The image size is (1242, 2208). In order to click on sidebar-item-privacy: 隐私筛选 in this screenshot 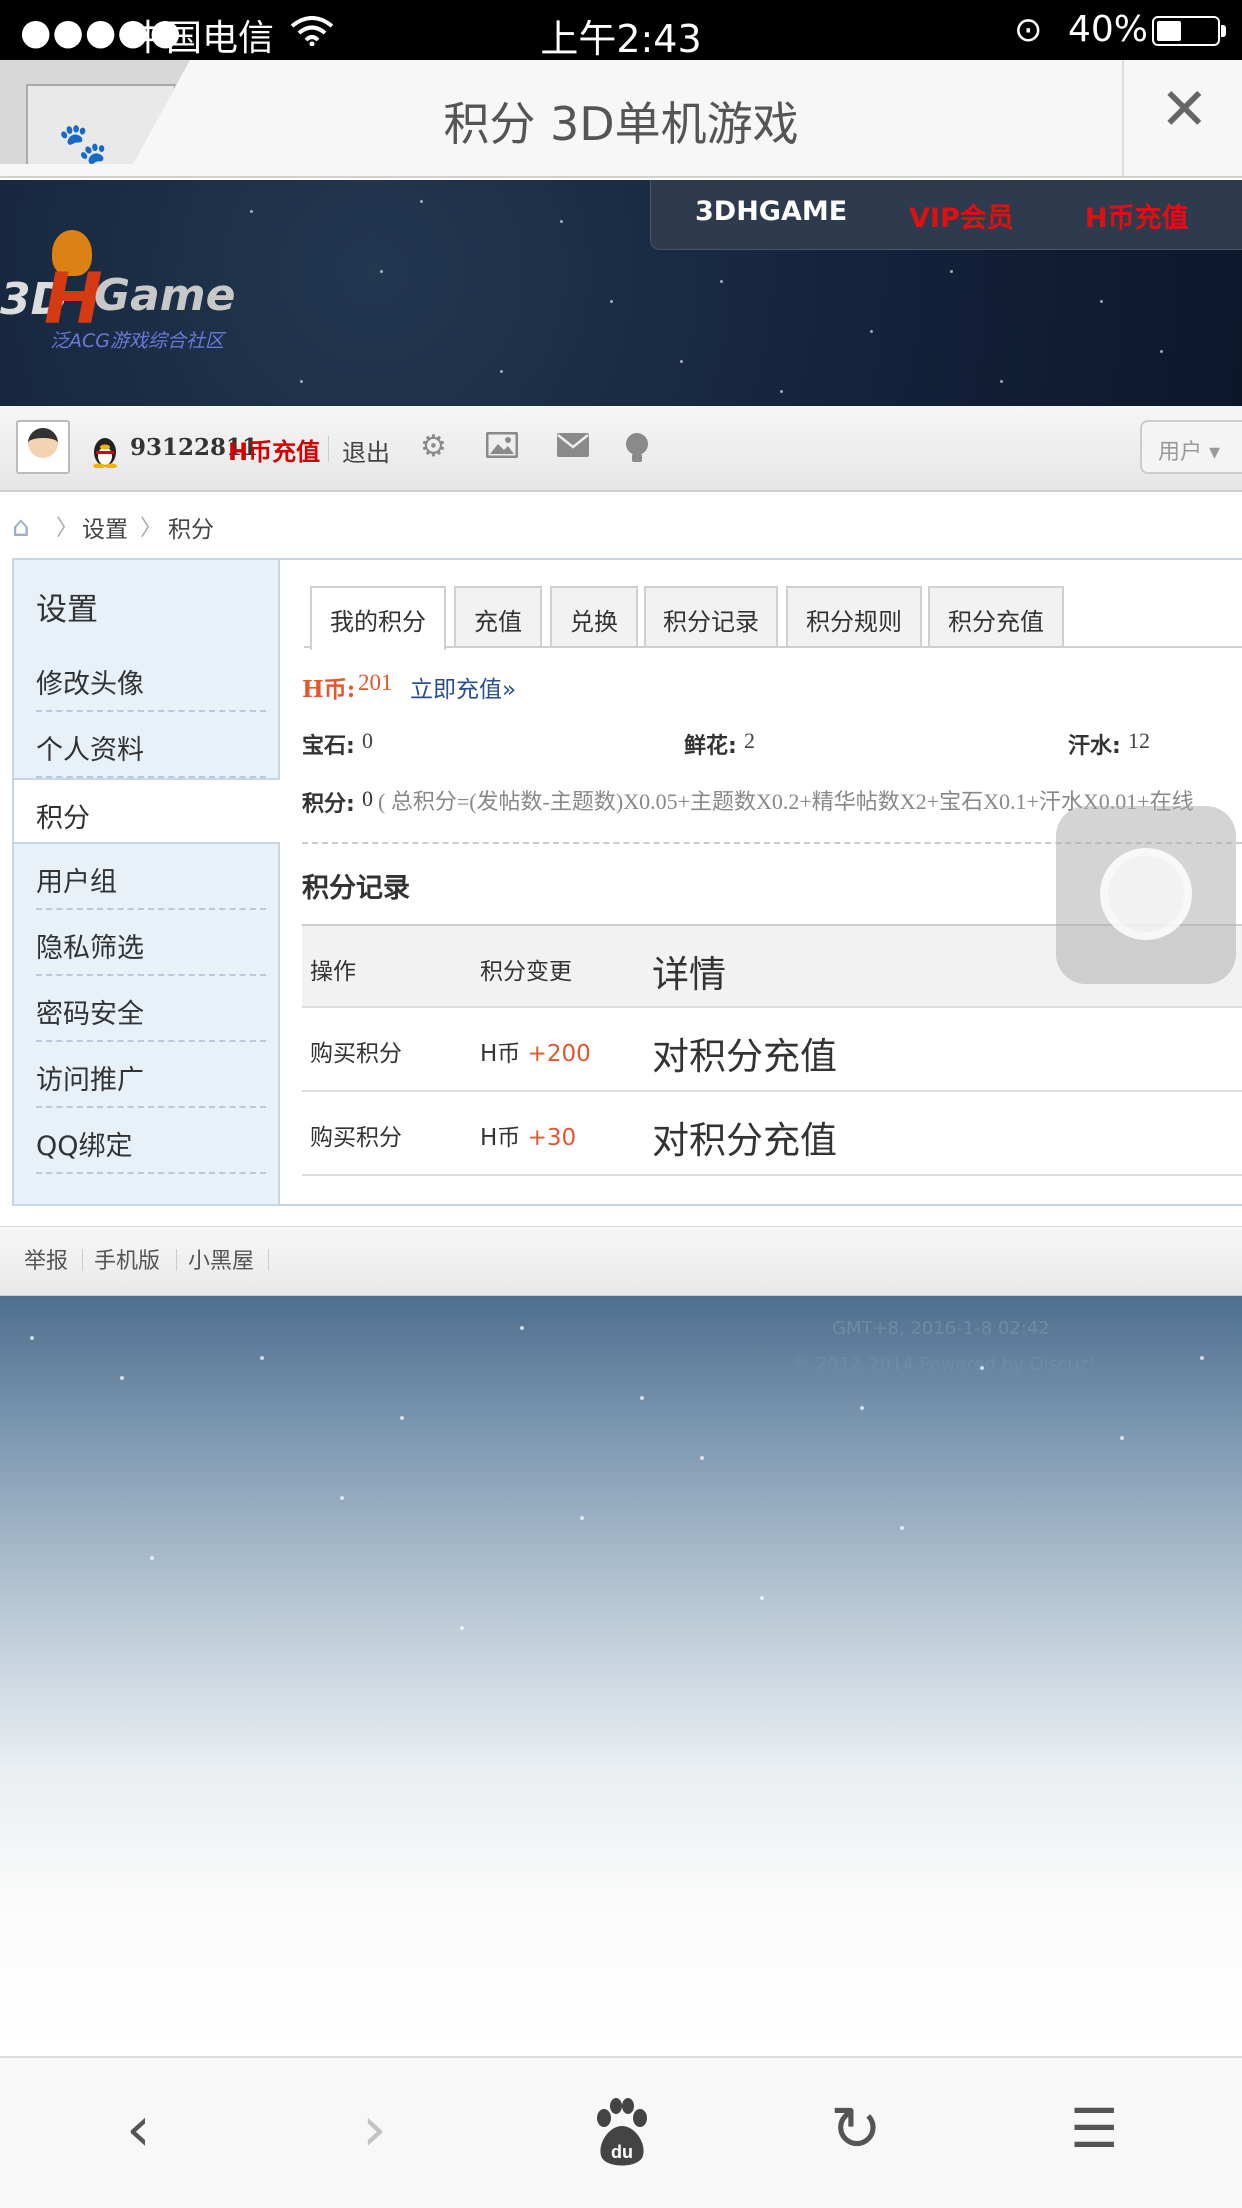, I will do `click(147, 943)`.